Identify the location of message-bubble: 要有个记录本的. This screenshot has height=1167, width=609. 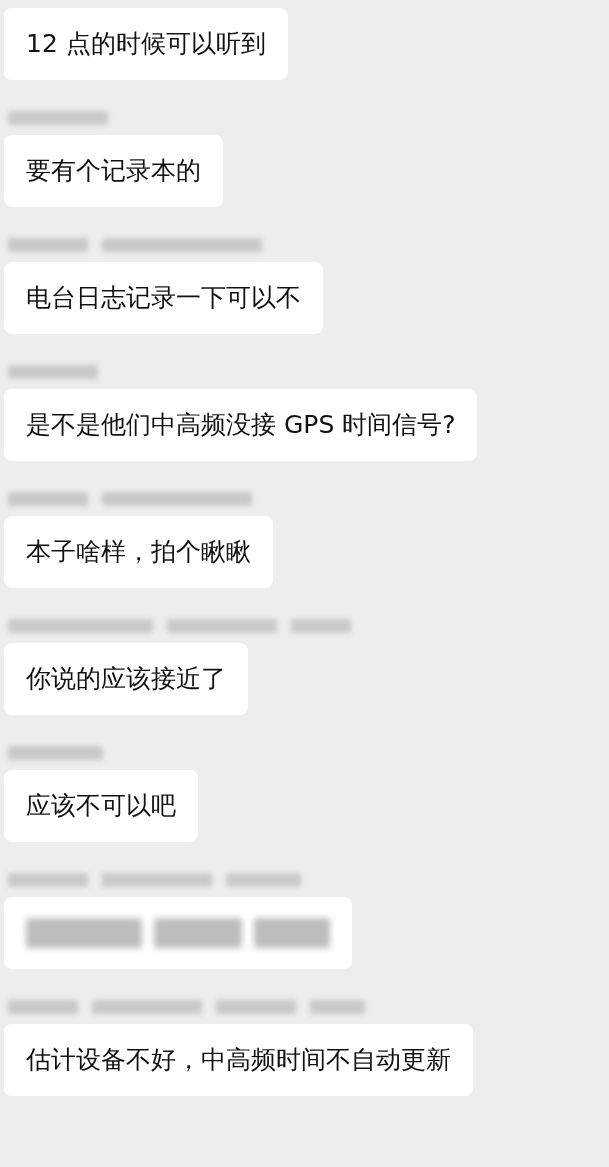
(113, 171).